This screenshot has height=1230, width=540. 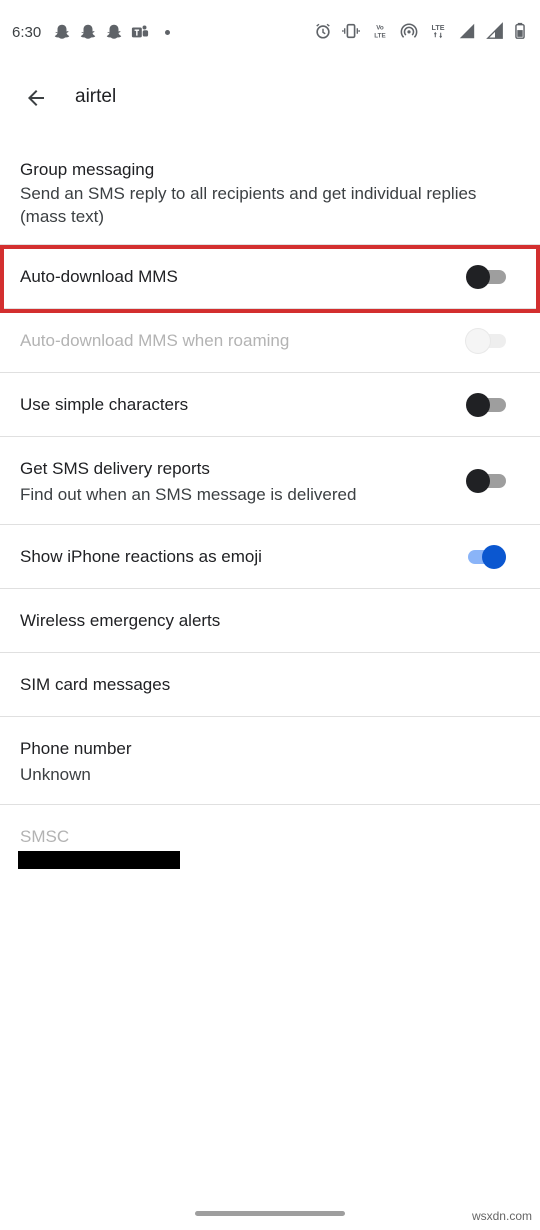 I want to click on setting-auto-download-mms: Auto-download MMS, so click(x=270, y=277).